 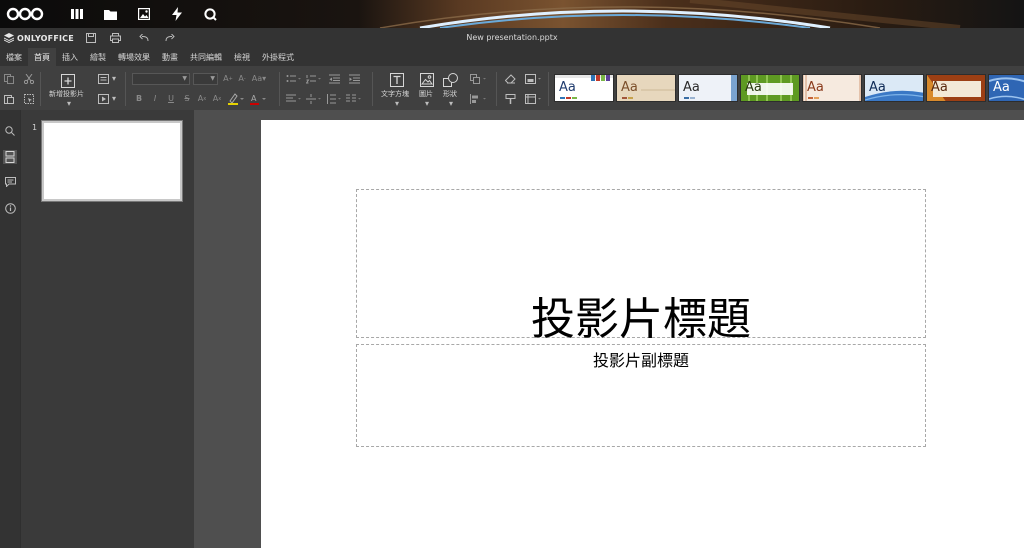 What do you see at coordinates (10, 329) in the screenshot?
I see `left-sidebar` at bounding box center [10, 329].